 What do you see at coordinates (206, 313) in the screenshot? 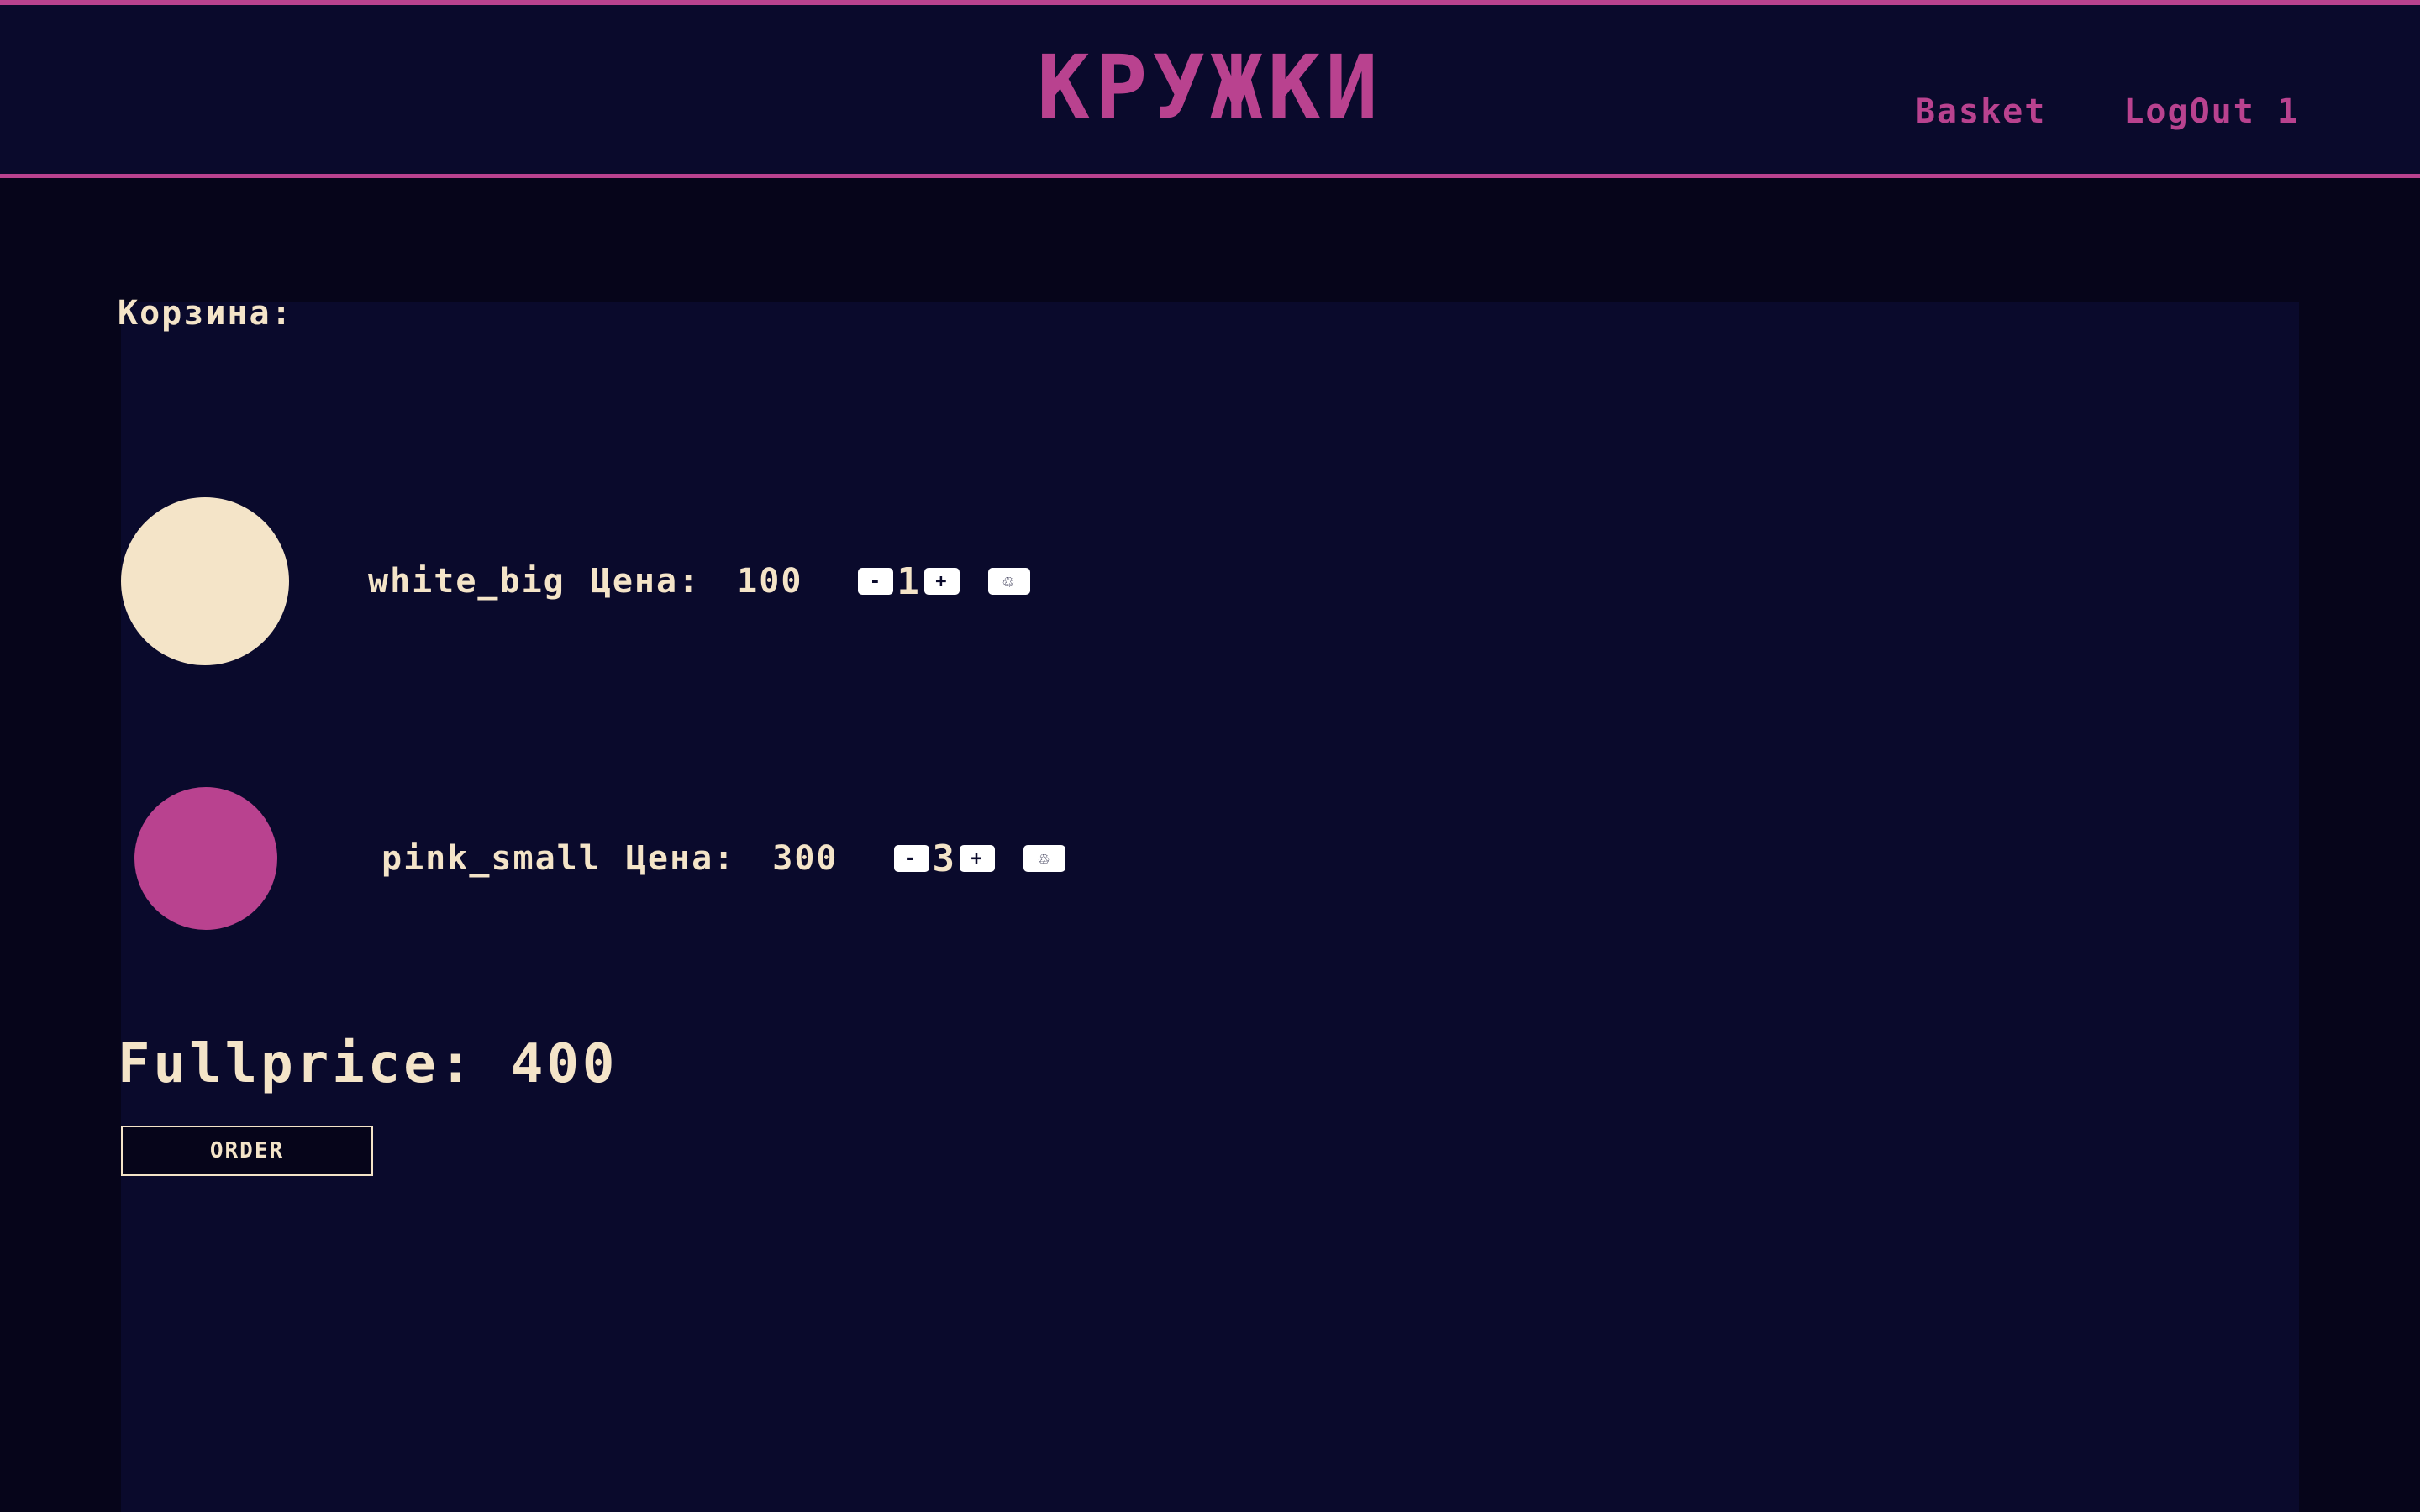
I see `cart-title: Корзина:` at bounding box center [206, 313].